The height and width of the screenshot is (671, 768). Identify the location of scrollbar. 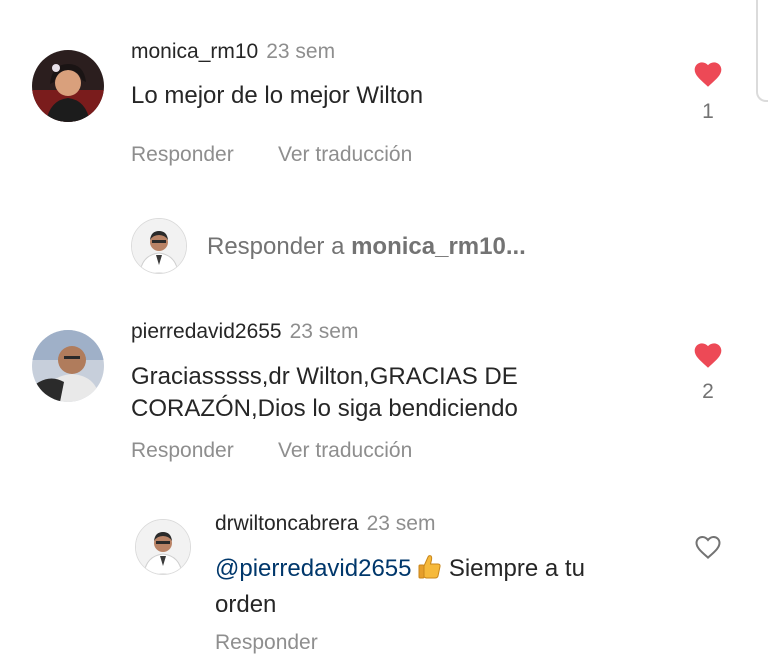
(762, 51).